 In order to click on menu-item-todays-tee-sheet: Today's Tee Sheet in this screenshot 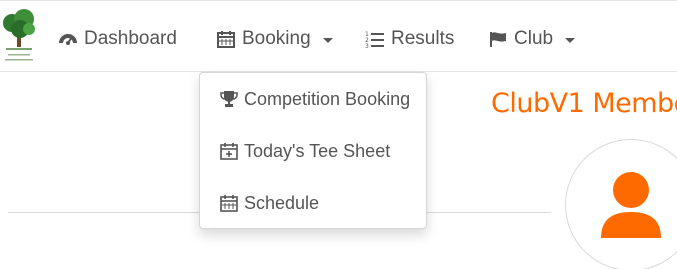, I will do `click(304, 151)`.